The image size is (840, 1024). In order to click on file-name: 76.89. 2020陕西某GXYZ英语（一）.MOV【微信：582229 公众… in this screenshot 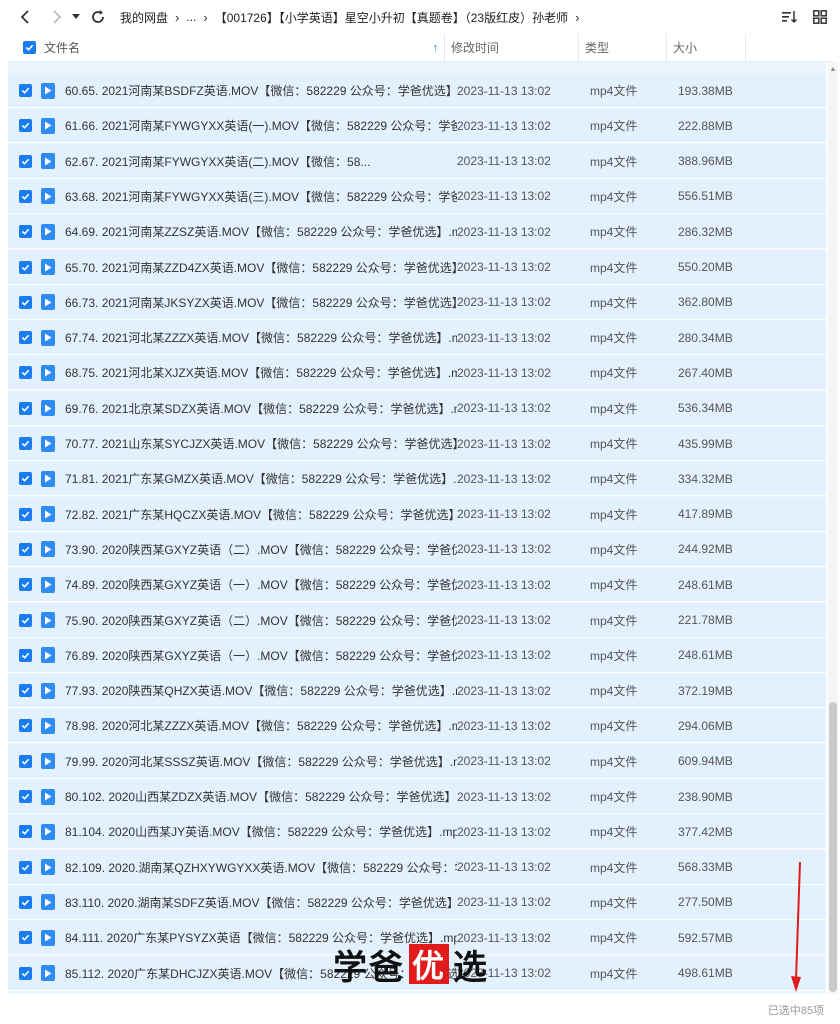, I will do `click(261, 655)`.